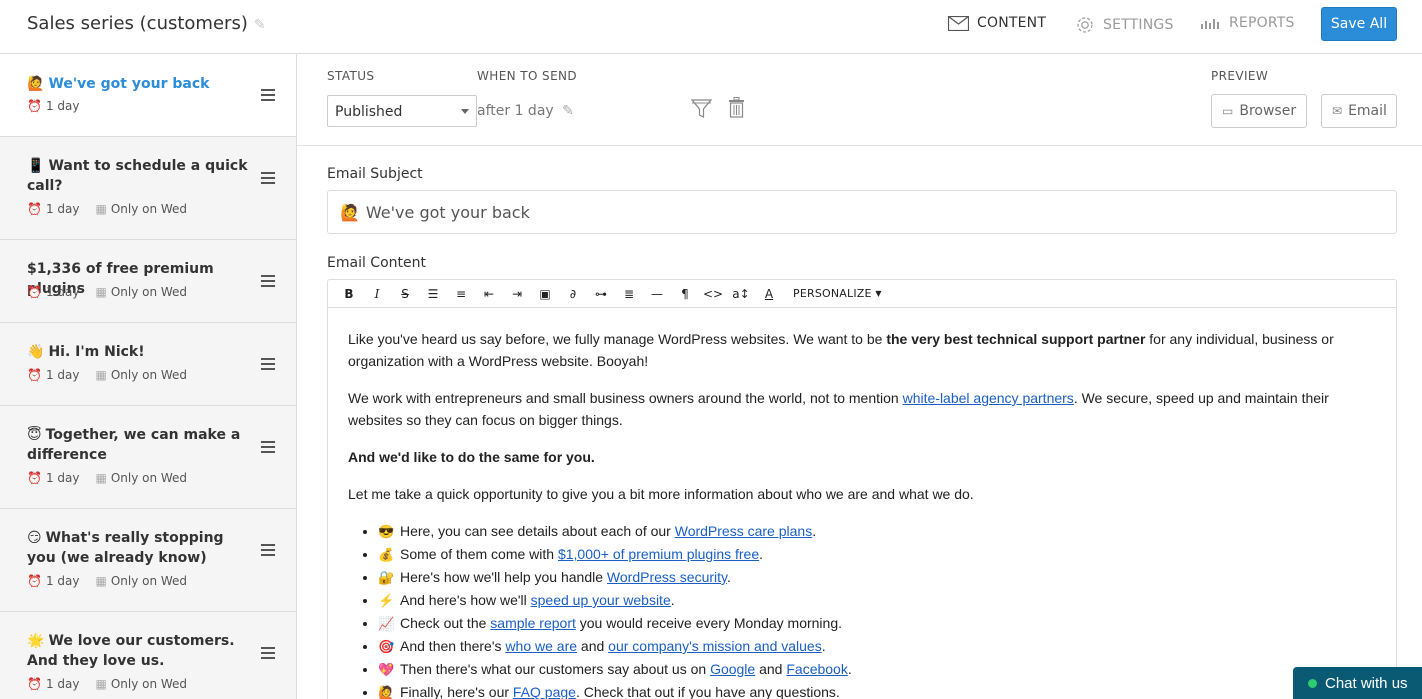  Describe the element at coordinates (349, 294) in the screenshot. I see `bold-icon: B` at that location.